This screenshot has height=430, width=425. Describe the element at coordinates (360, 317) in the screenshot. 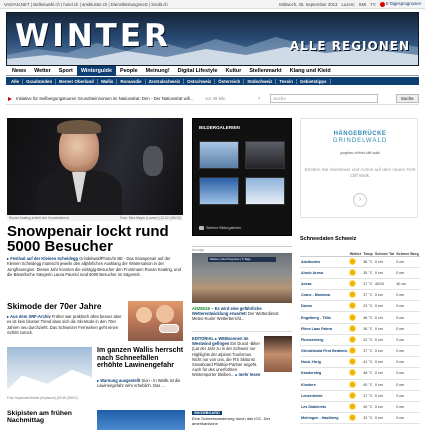

I see `table-row: Engelberg - Titlis 48 °C 0 cm 0 cm` at that location.